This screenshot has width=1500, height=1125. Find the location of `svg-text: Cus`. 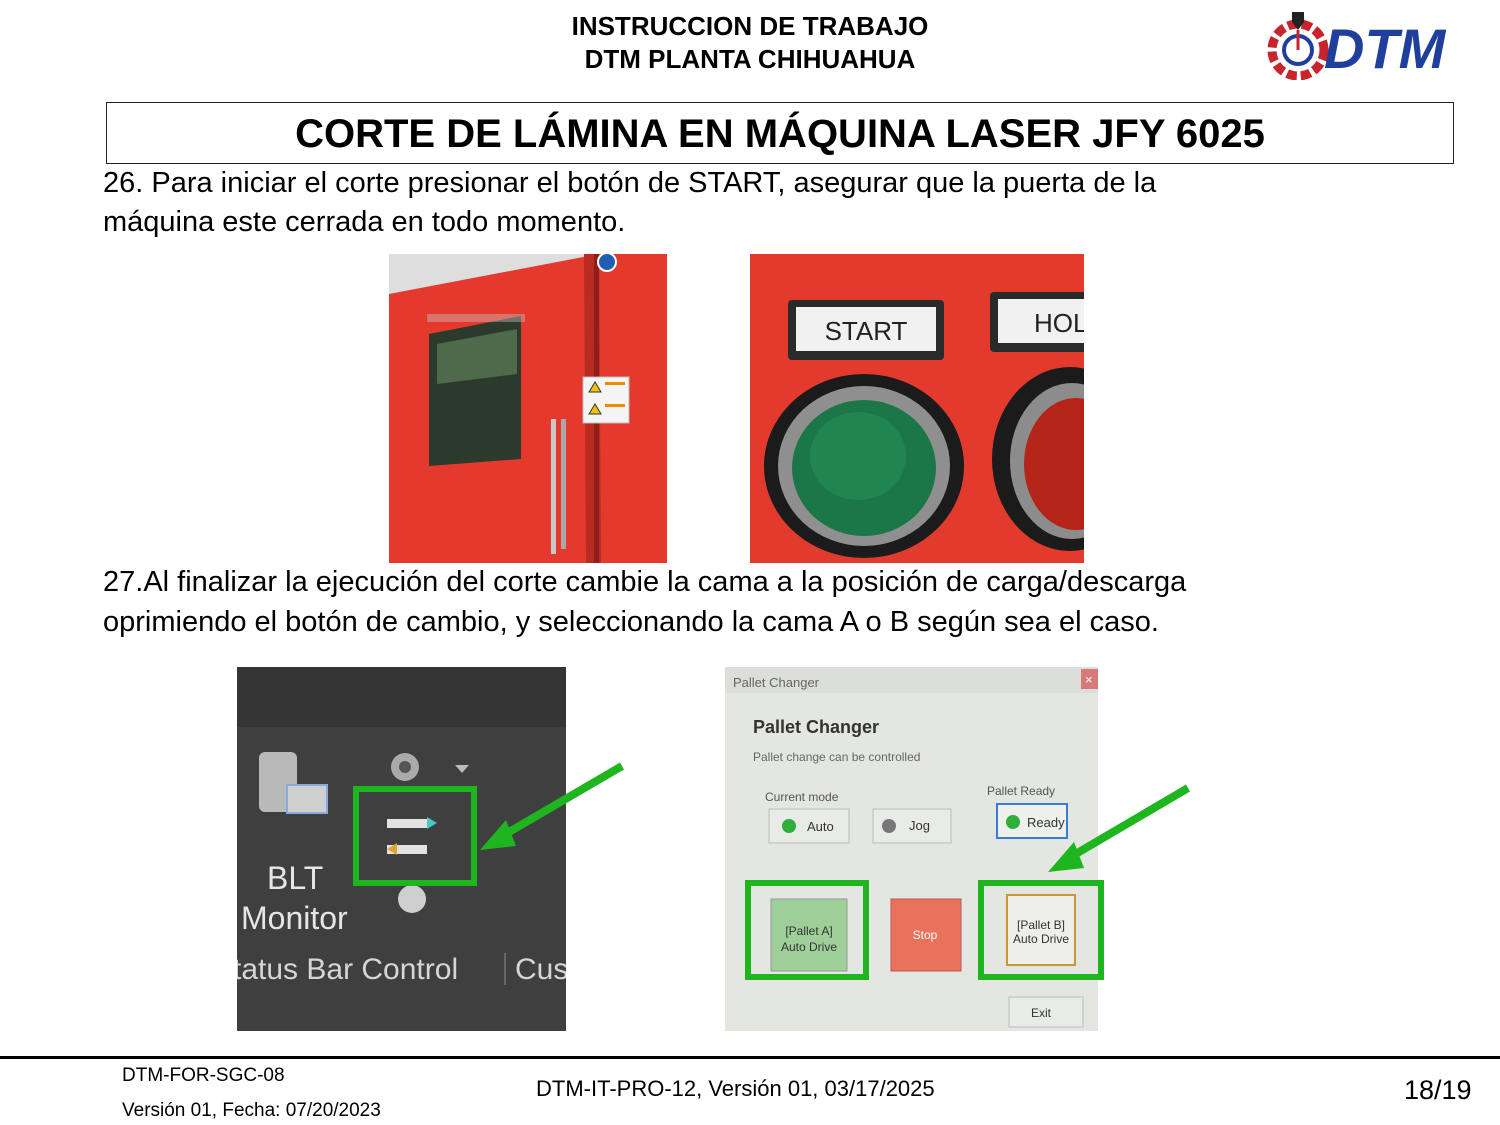

svg-text: Cus is located at coordinates (540, 969).